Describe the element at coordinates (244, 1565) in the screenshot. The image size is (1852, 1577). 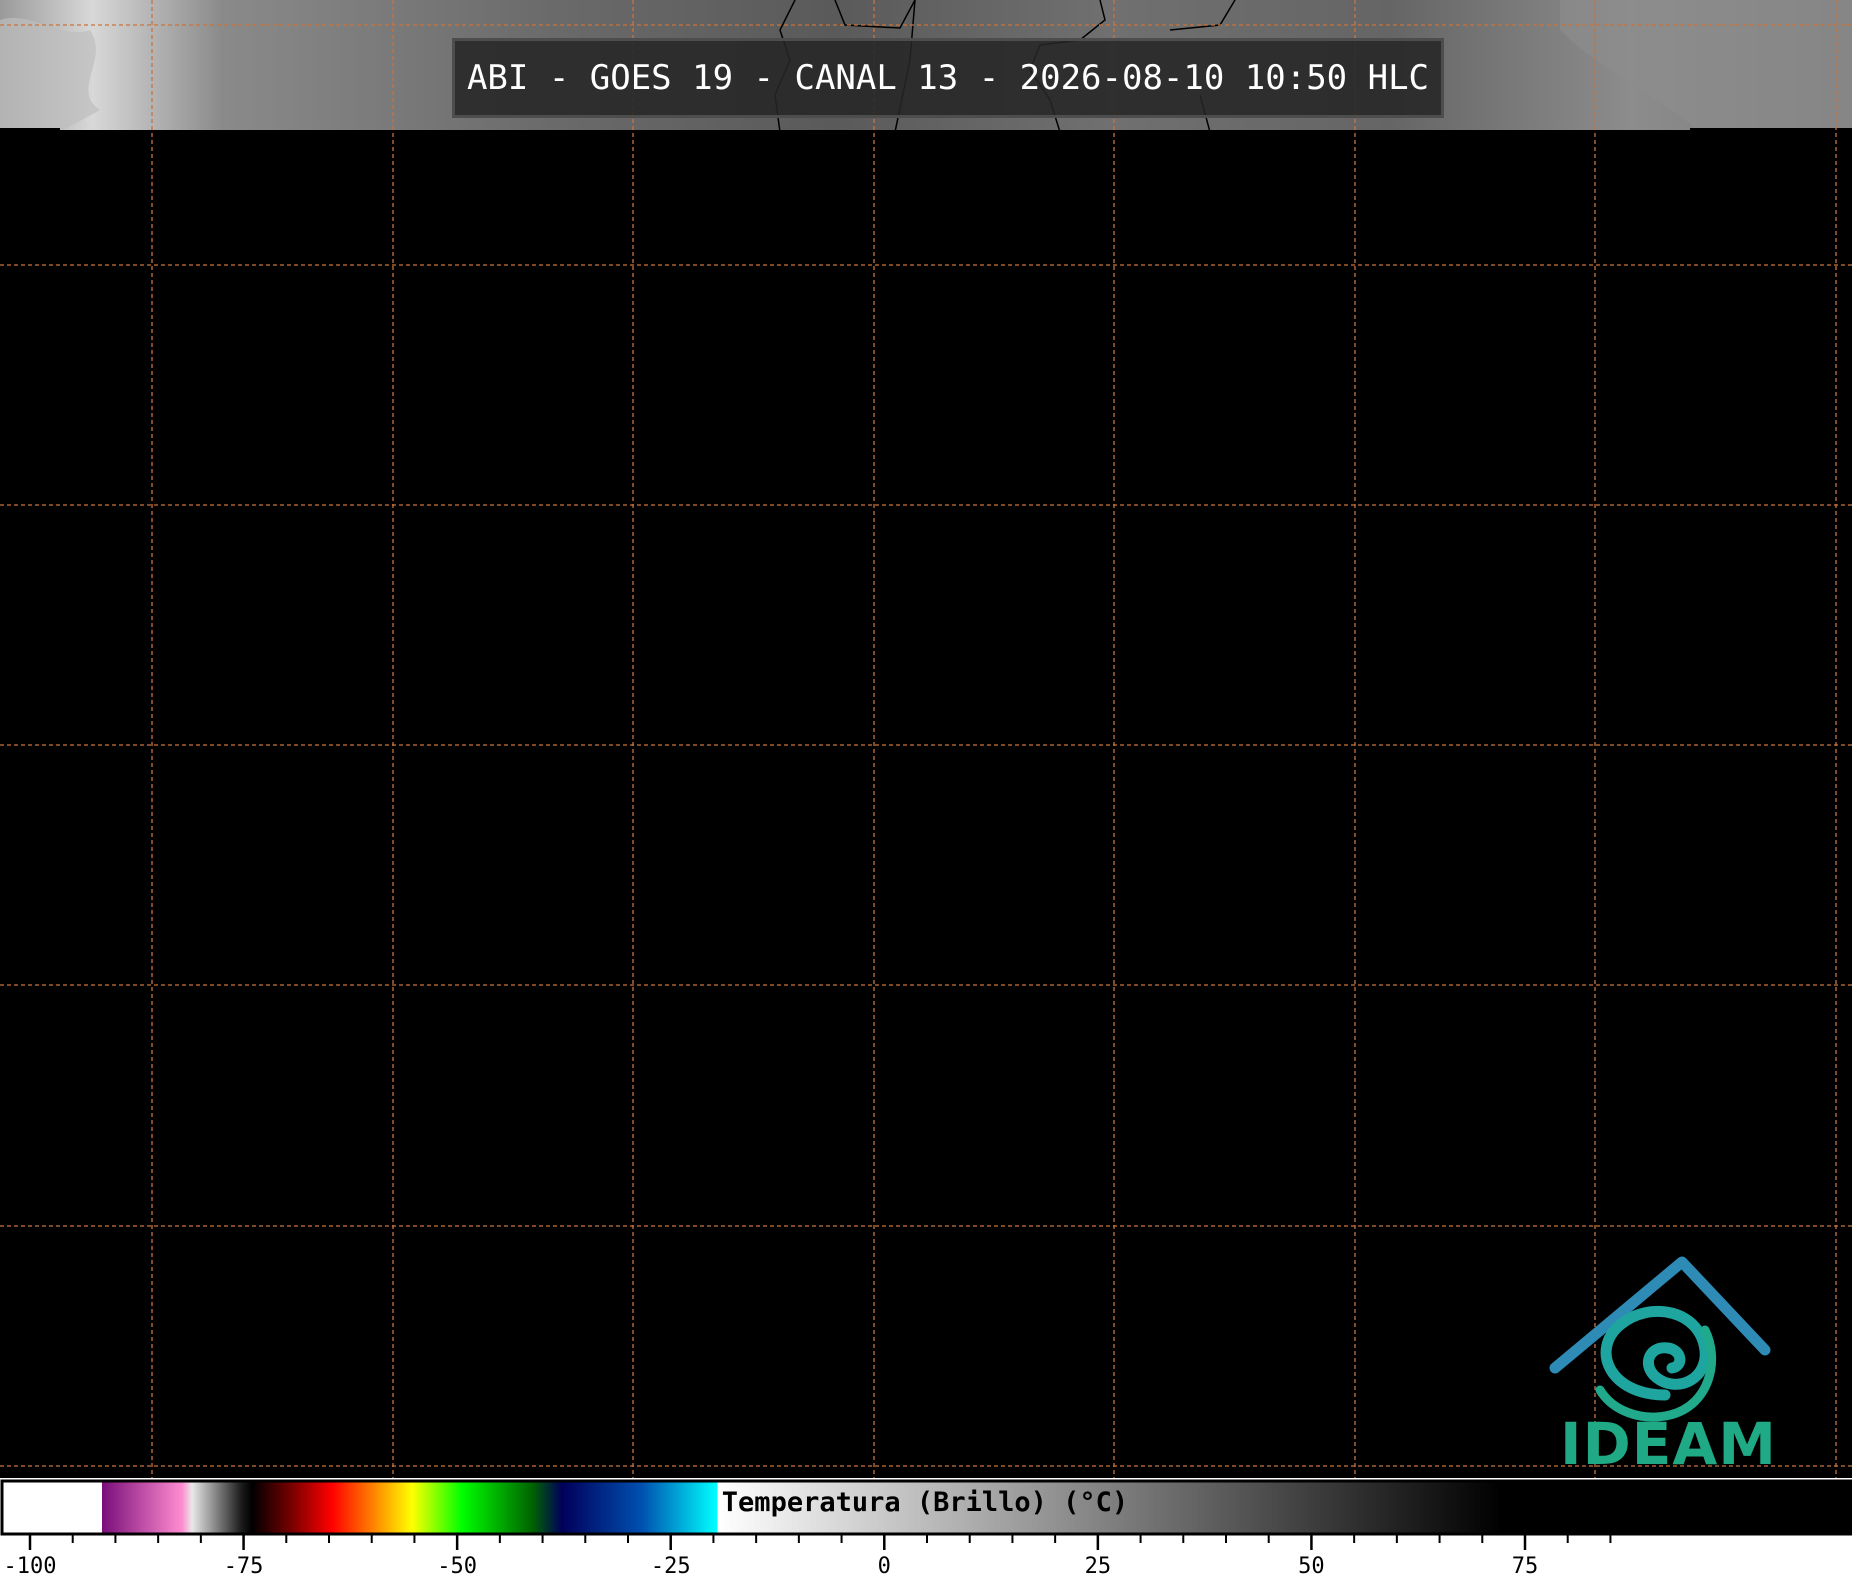
I see `colorbar-tick-label: -75` at that location.